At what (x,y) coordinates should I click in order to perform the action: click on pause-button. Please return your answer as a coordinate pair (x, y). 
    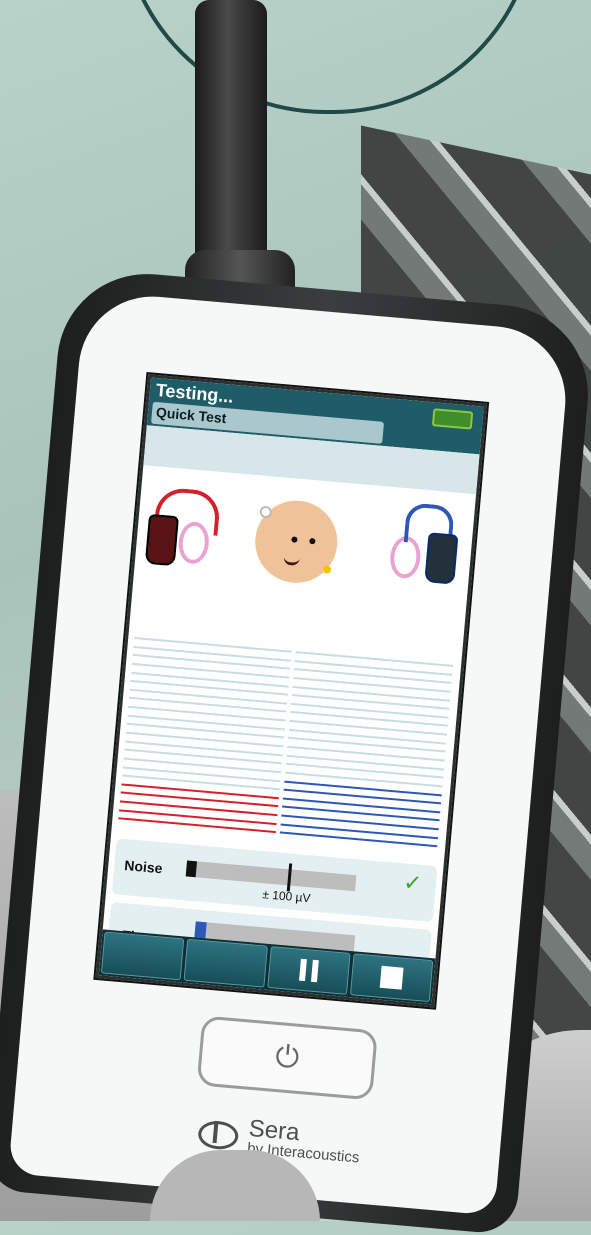
    Looking at the image, I should click on (308, 970).